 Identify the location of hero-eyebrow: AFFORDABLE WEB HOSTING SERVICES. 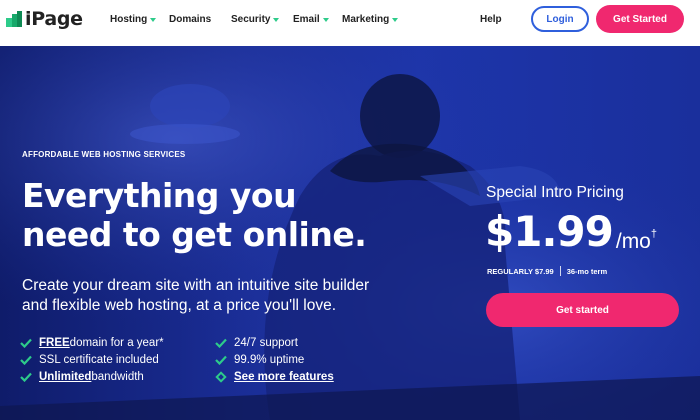
(104, 154).